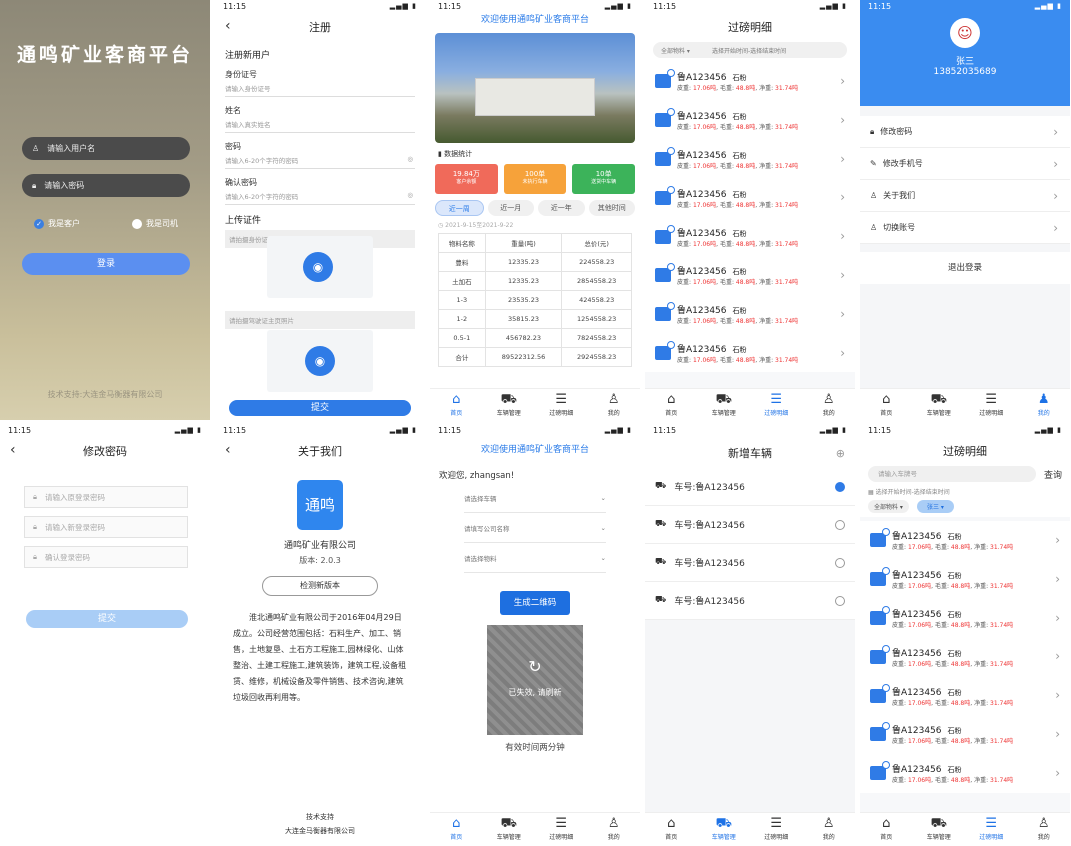 The width and height of the screenshot is (1071, 846). I want to click on radio-driver: 我是司机, so click(155, 223).